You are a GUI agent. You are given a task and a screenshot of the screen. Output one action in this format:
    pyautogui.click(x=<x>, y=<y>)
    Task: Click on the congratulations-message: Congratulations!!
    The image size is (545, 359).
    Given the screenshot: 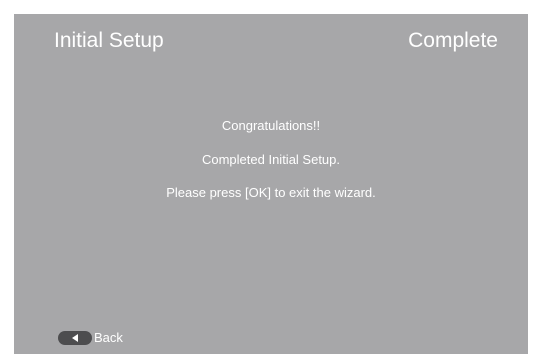 What is the action you would take?
    pyautogui.click(x=271, y=125)
    